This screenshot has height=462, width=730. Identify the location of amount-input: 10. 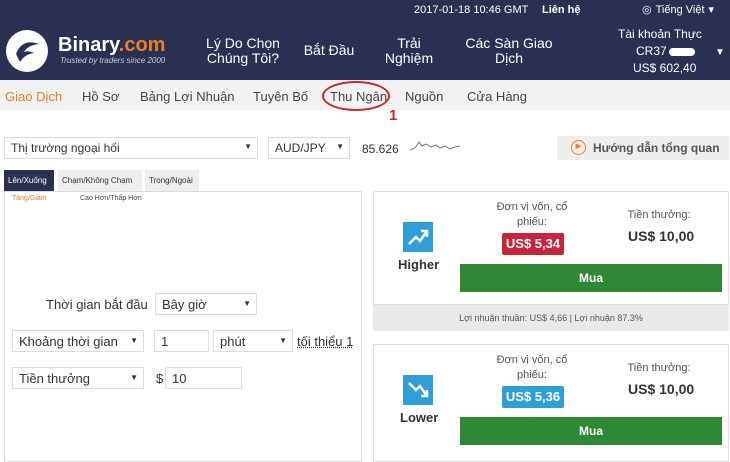
(203, 378).